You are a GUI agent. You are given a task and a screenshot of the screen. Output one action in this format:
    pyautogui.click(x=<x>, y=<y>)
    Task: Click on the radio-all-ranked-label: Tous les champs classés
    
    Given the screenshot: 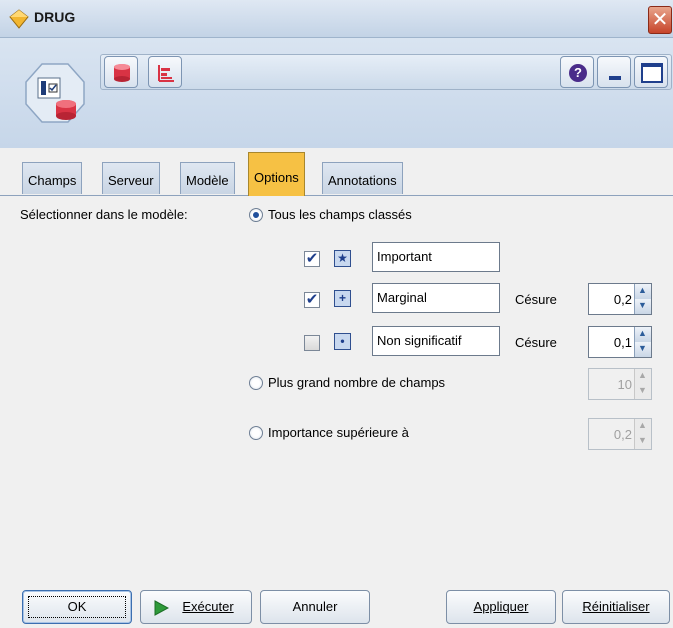 What is the action you would take?
    pyautogui.click(x=340, y=214)
    